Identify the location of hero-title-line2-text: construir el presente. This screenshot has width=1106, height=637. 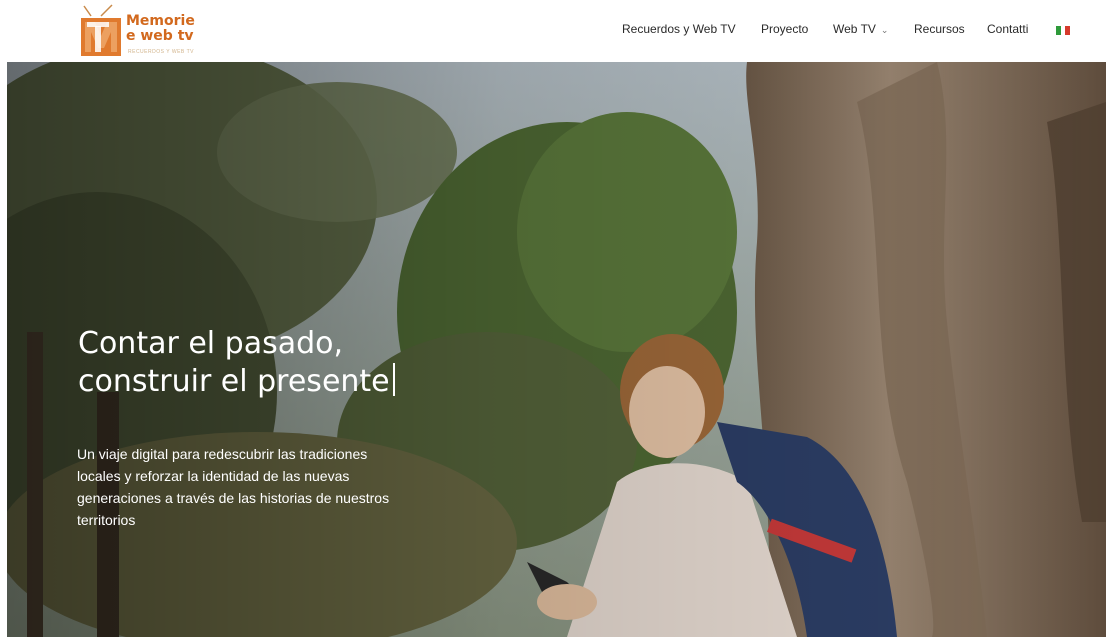
(234, 381).